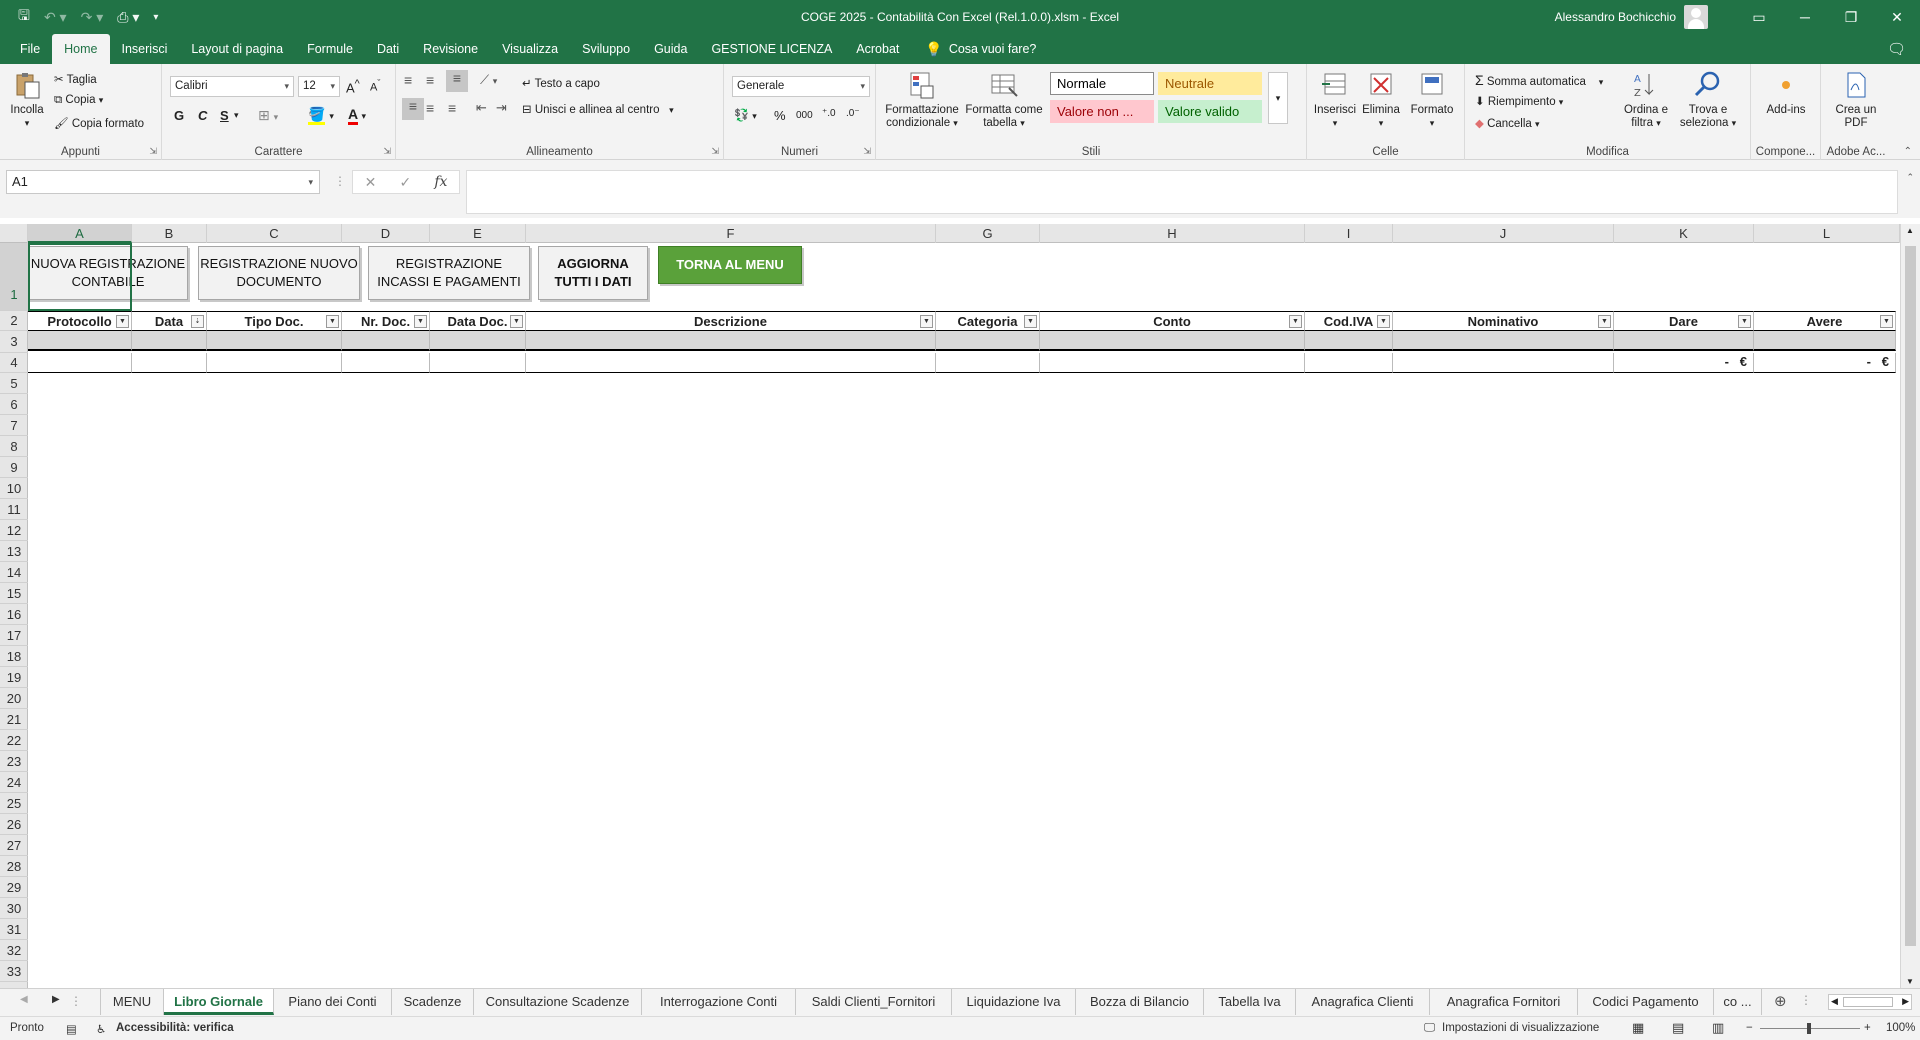 The height and width of the screenshot is (1040, 1920). What do you see at coordinates (1908, 151) in the screenshot?
I see `collapse-ribbon-icon: ⌃` at bounding box center [1908, 151].